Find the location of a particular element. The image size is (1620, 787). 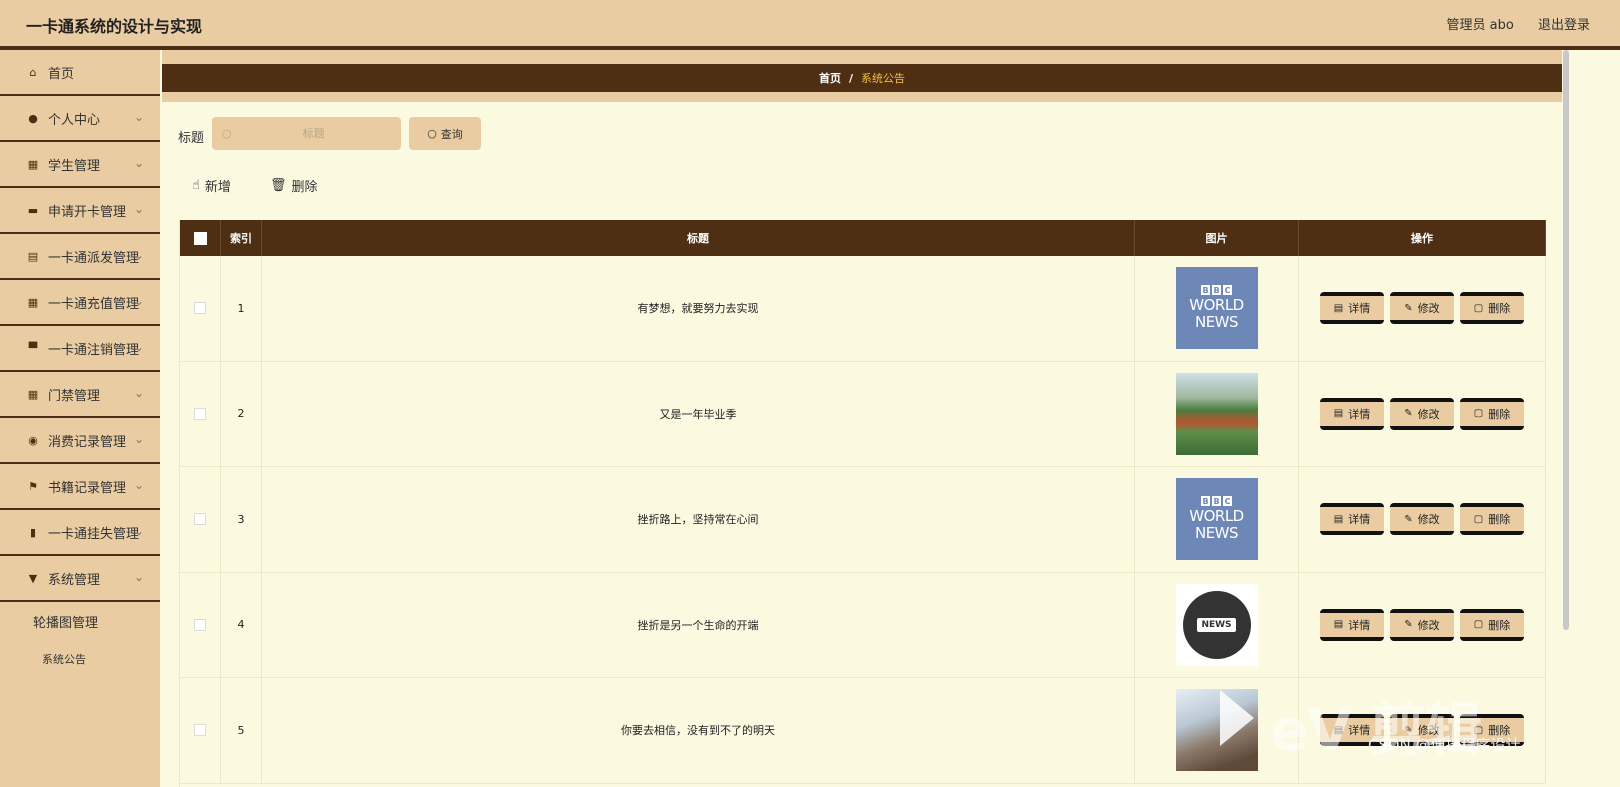

sidebar-item-card-recharge: ▦ 一卡通充值管理 ⌄ is located at coordinates (80, 303).